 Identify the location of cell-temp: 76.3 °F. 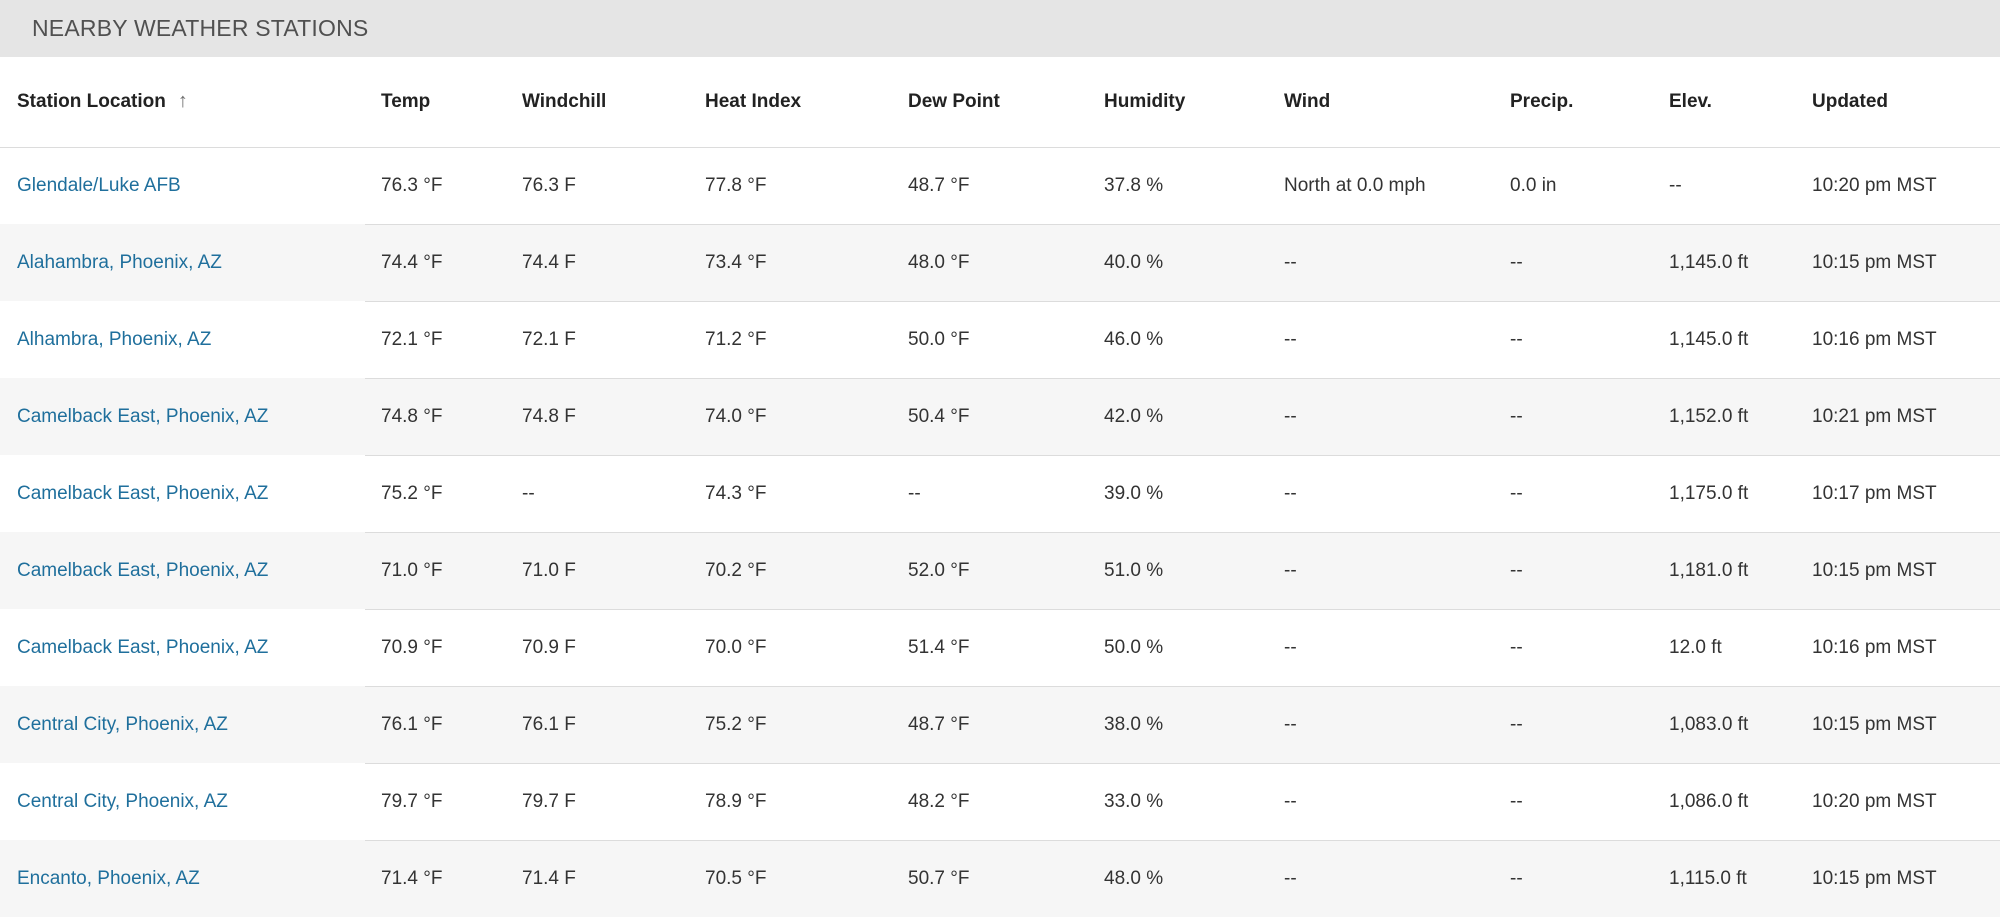
(443, 186).